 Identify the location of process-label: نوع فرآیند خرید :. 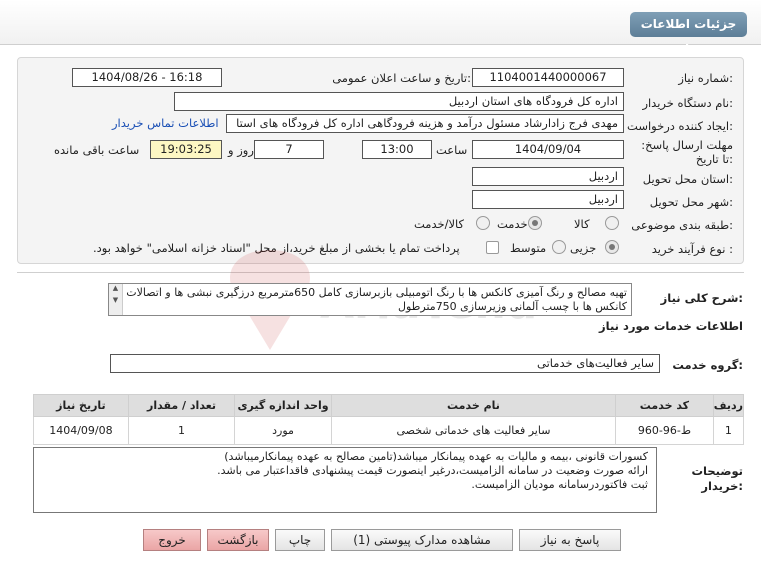
(692, 249).